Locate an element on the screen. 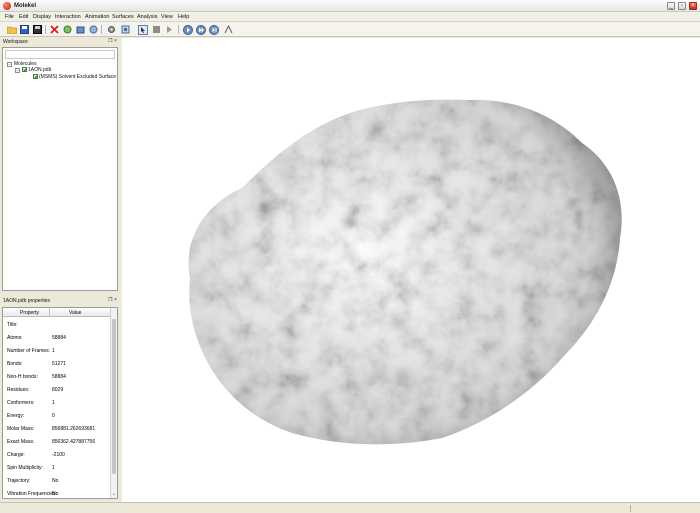  property-value: 51271 is located at coordinates (59, 364).